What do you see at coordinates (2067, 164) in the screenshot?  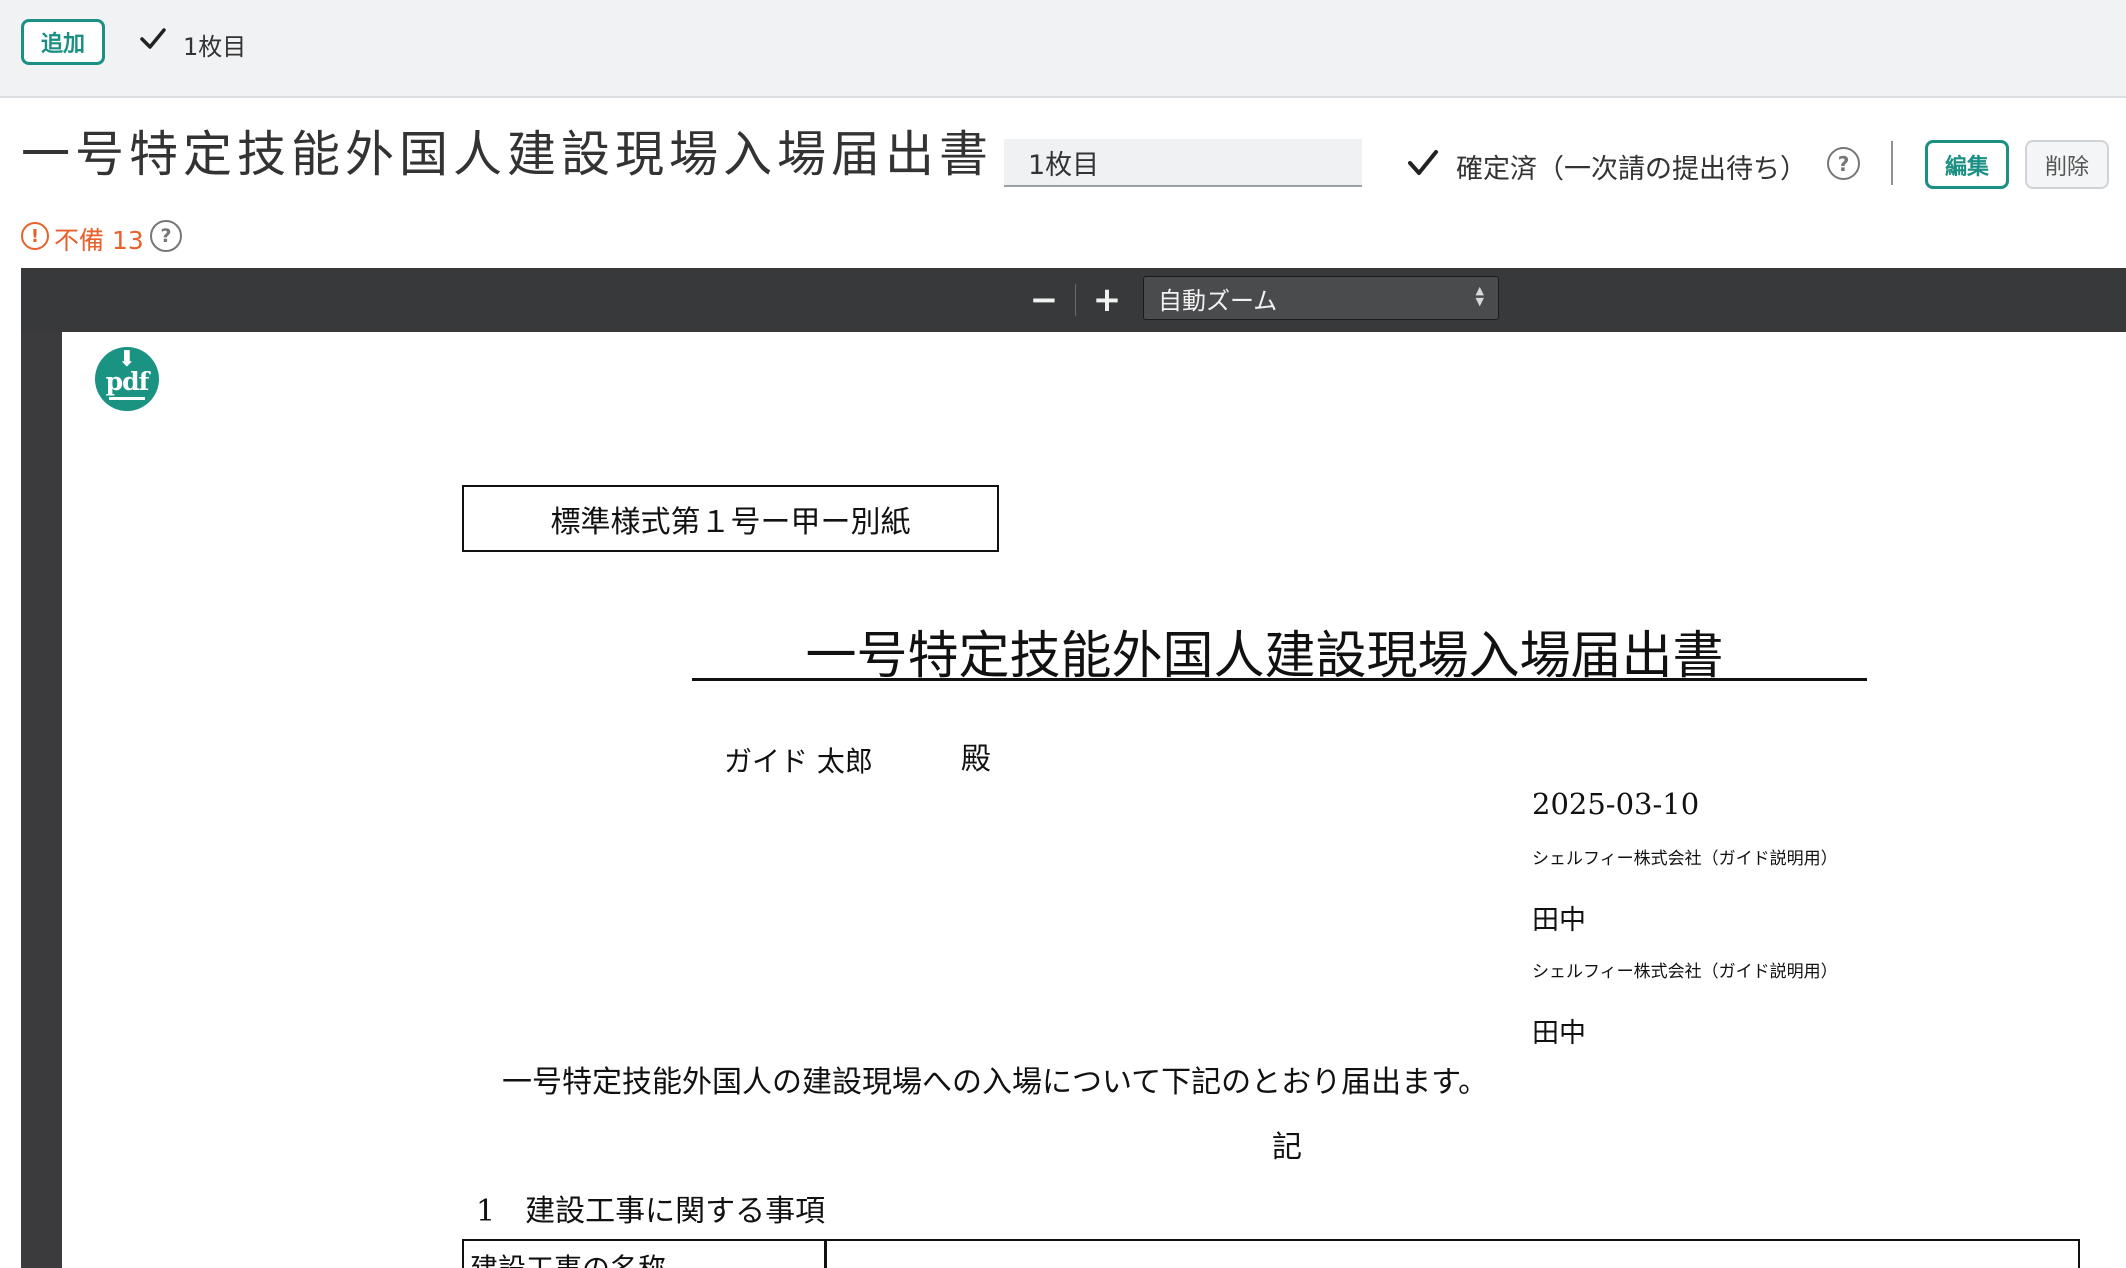 I see `delete-button: 削除` at bounding box center [2067, 164].